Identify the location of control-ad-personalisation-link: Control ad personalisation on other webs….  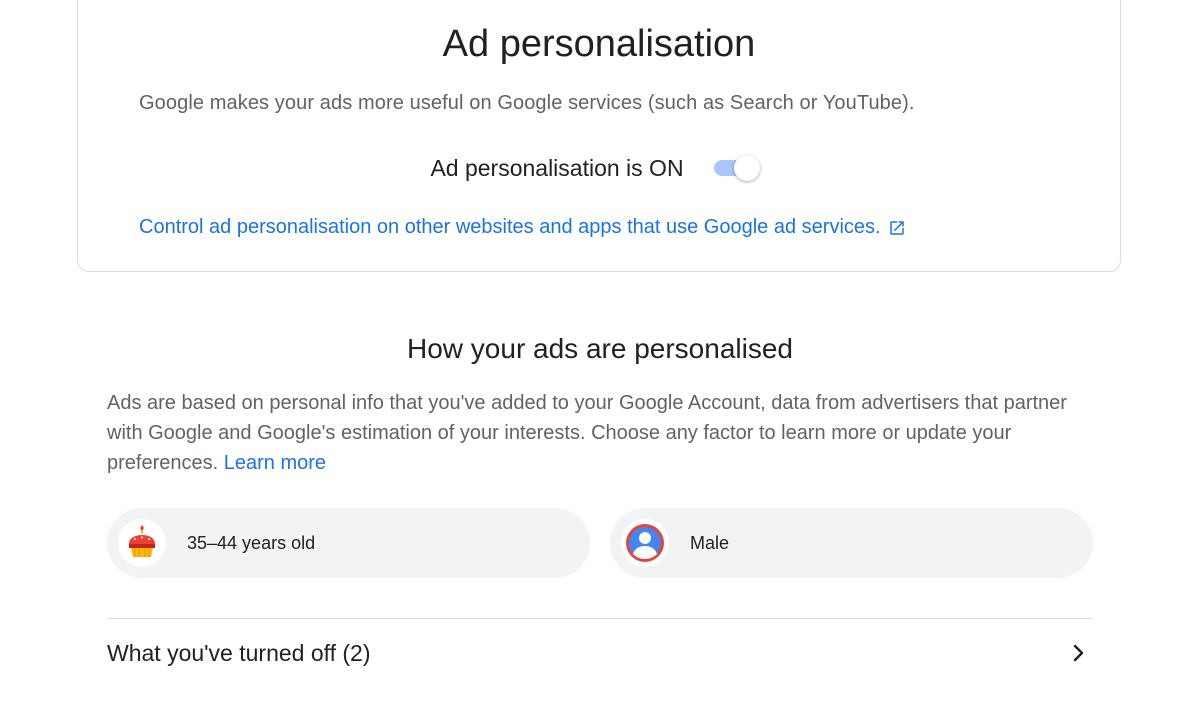
(522, 227).